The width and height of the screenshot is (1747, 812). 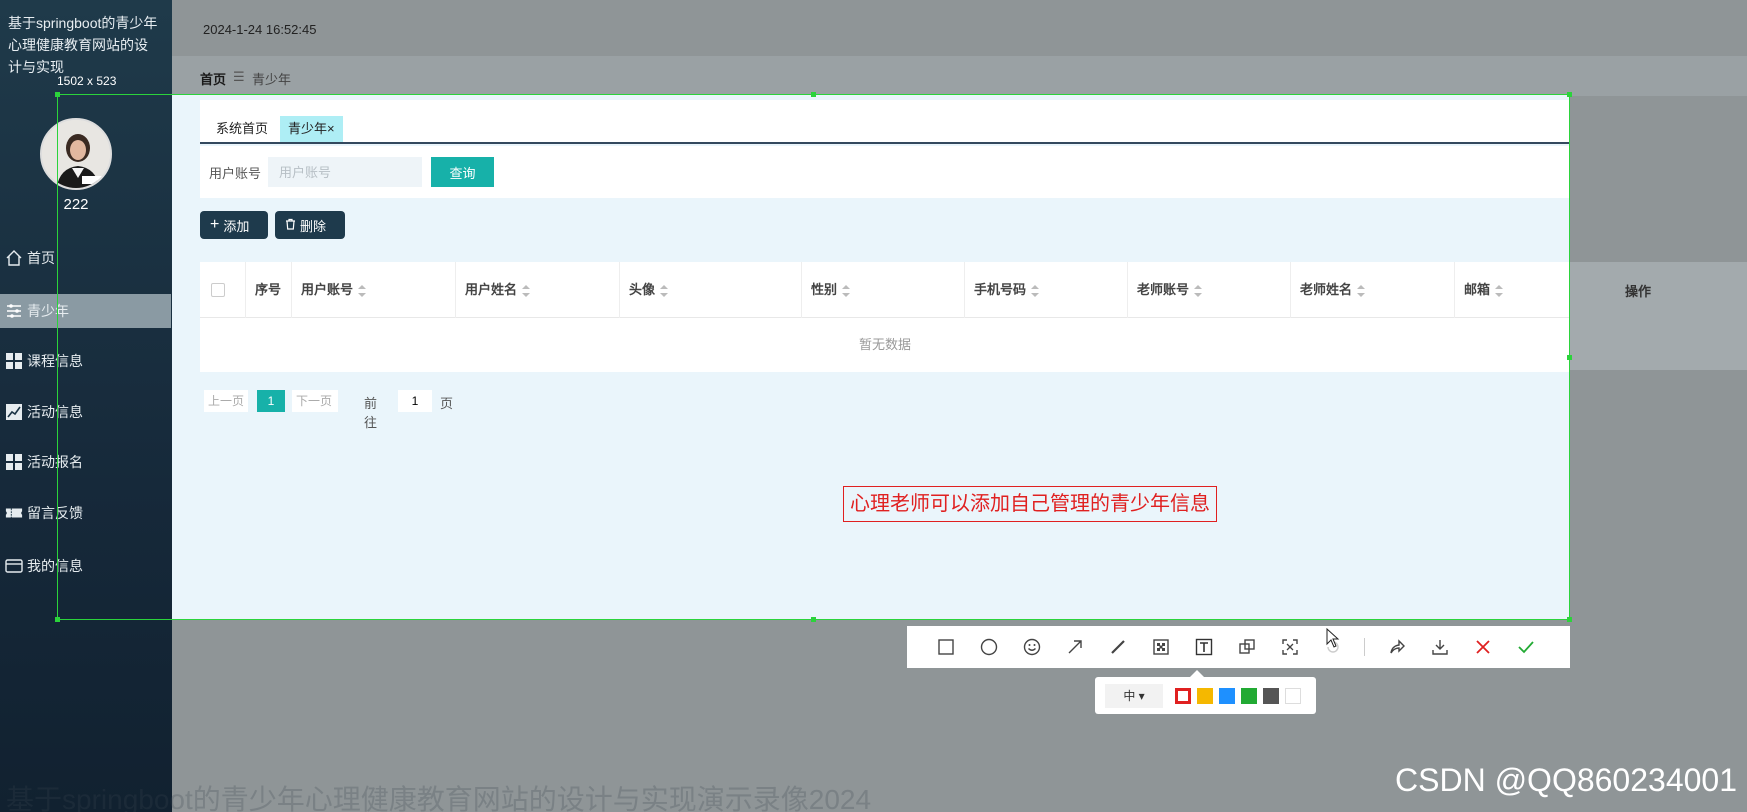 I want to click on tab-system-home: 系统首页, so click(x=242, y=129).